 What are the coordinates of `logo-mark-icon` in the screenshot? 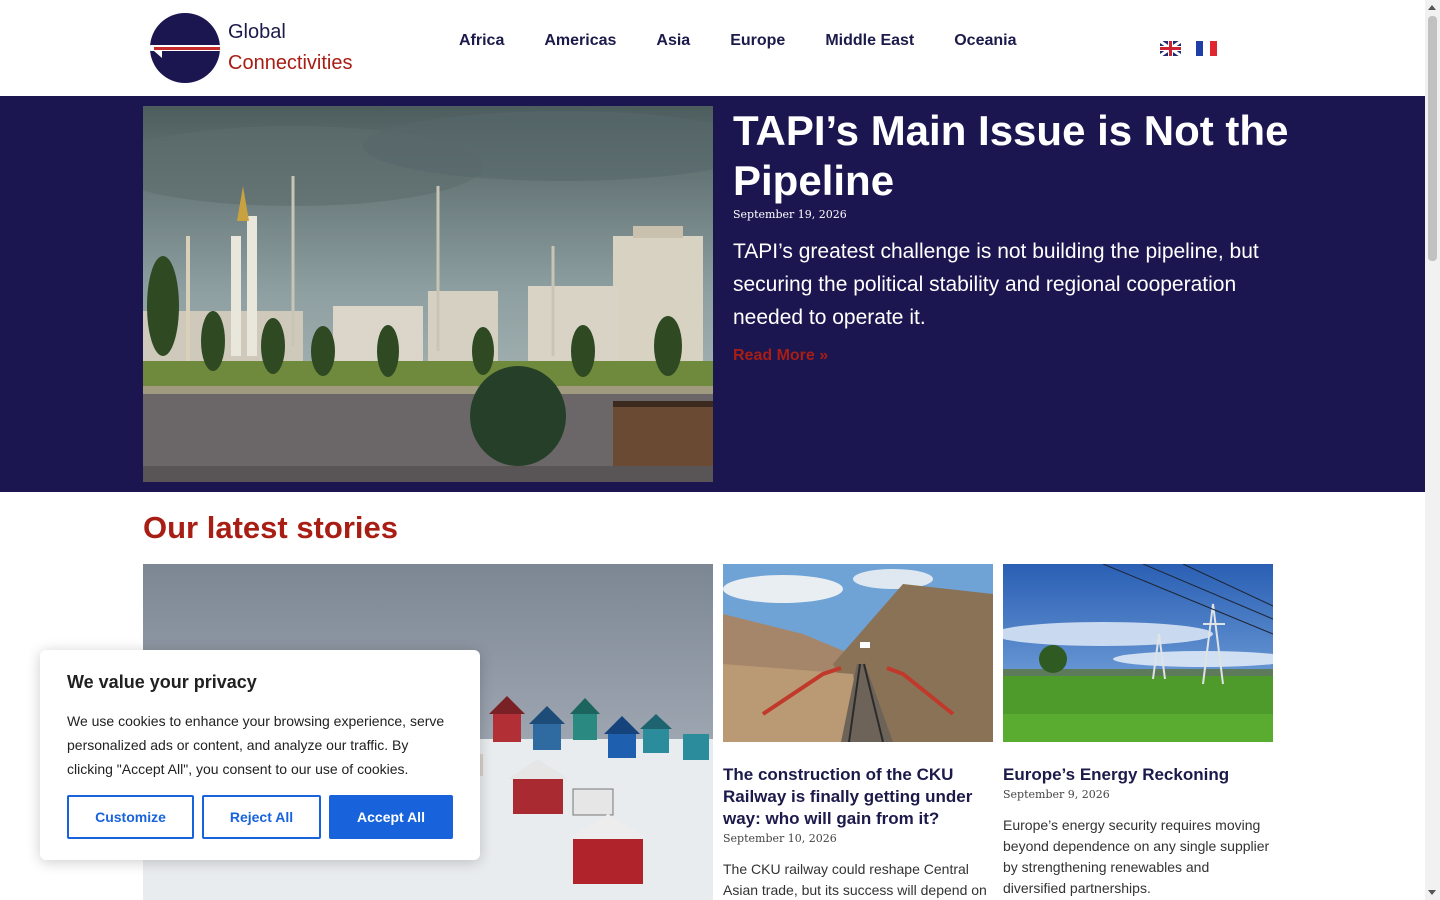 It's located at (185, 48).